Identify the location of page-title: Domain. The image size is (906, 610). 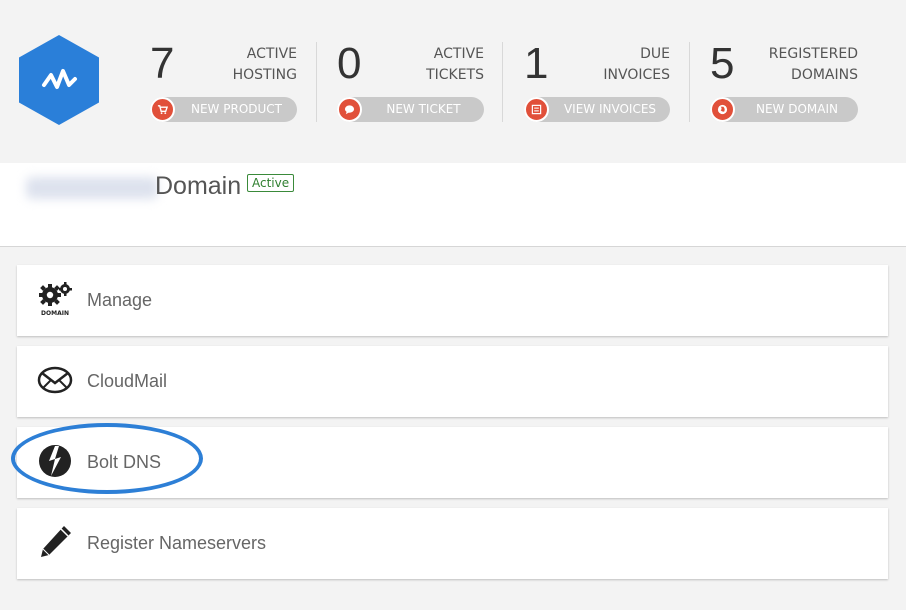
(198, 186).